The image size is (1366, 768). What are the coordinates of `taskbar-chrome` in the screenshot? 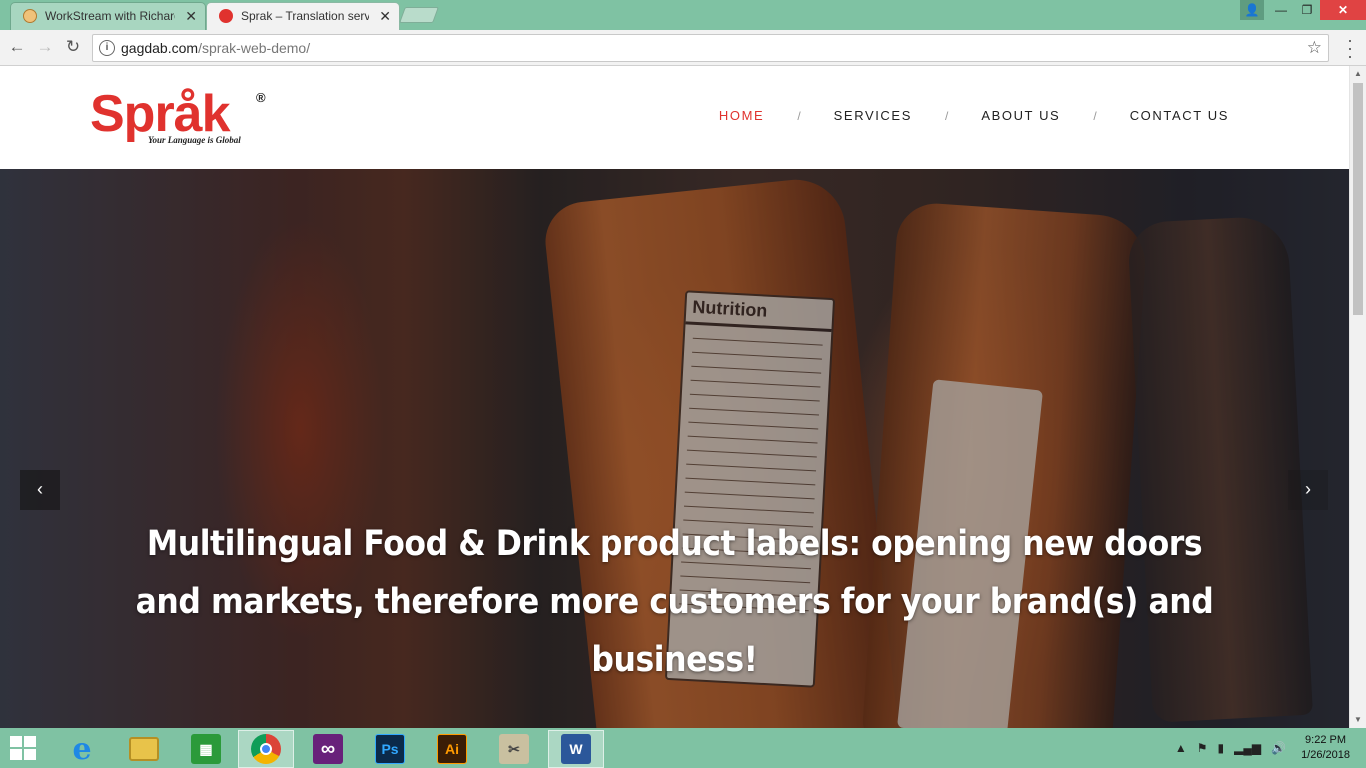 It's located at (266, 749).